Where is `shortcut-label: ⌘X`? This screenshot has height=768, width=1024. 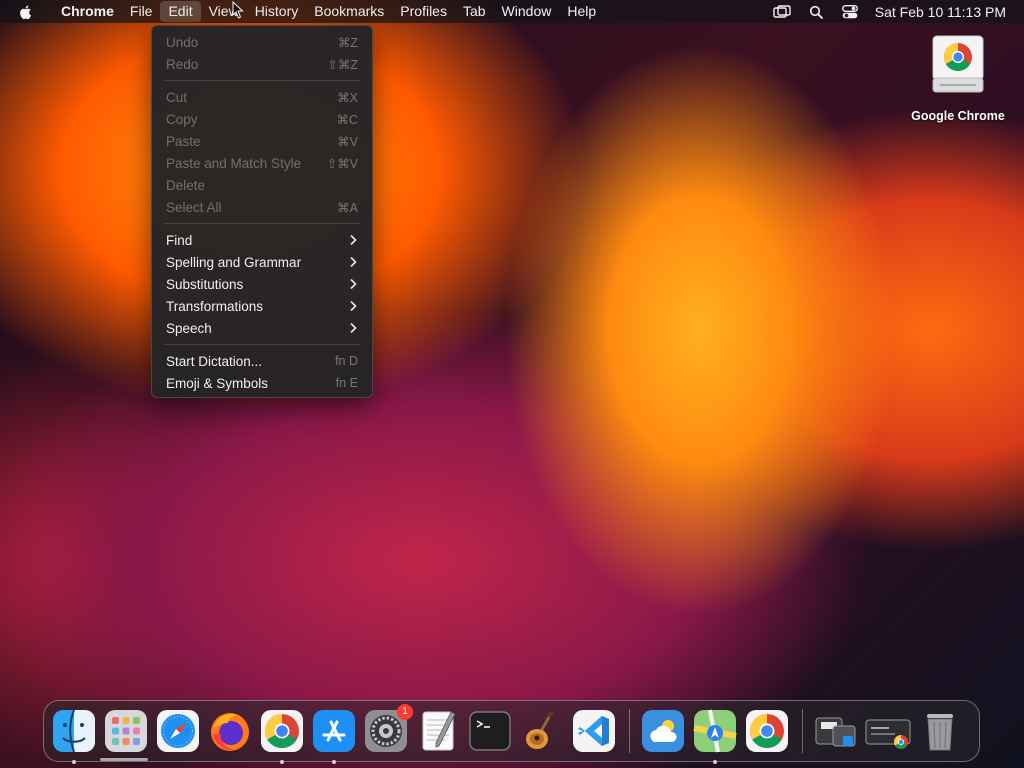
shortcut-label: ⌘X is located at coordinates (347, 97).